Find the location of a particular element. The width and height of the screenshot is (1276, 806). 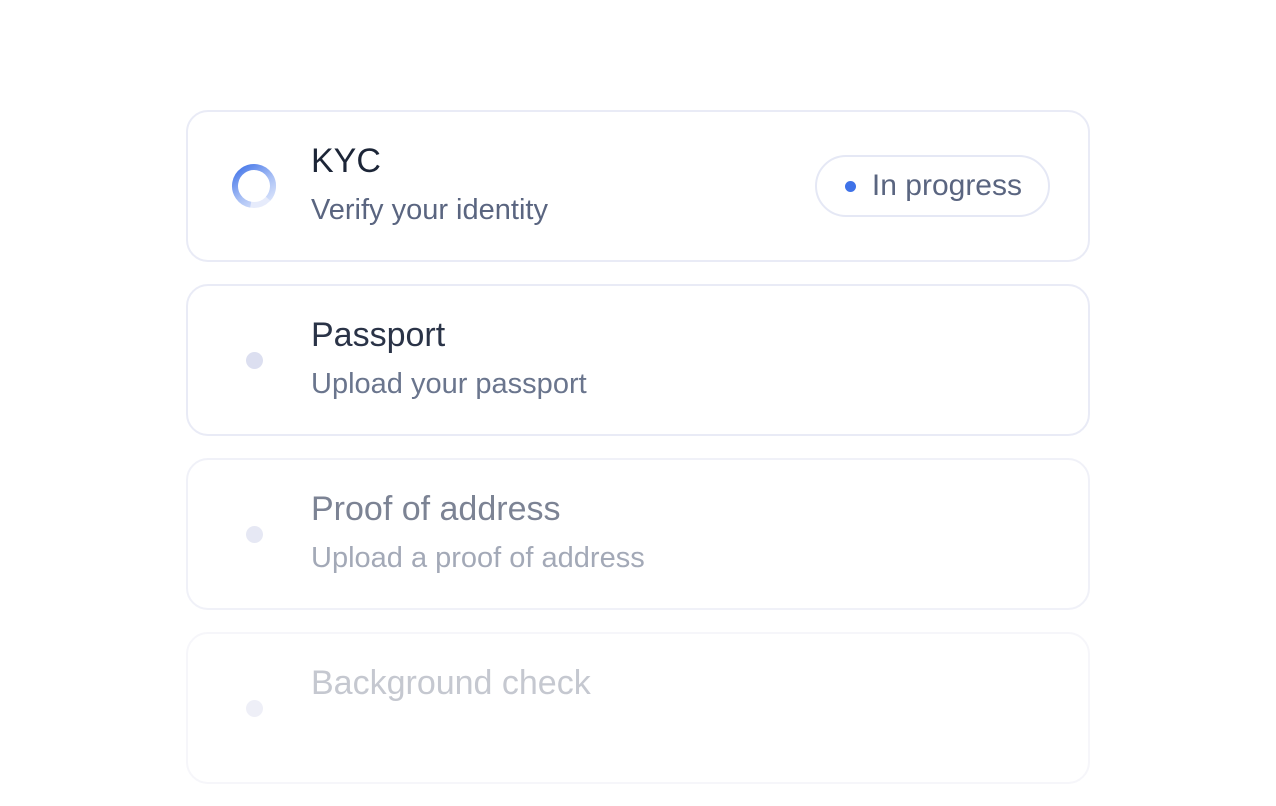

spinner-icon is located at coordinates (254, 186).